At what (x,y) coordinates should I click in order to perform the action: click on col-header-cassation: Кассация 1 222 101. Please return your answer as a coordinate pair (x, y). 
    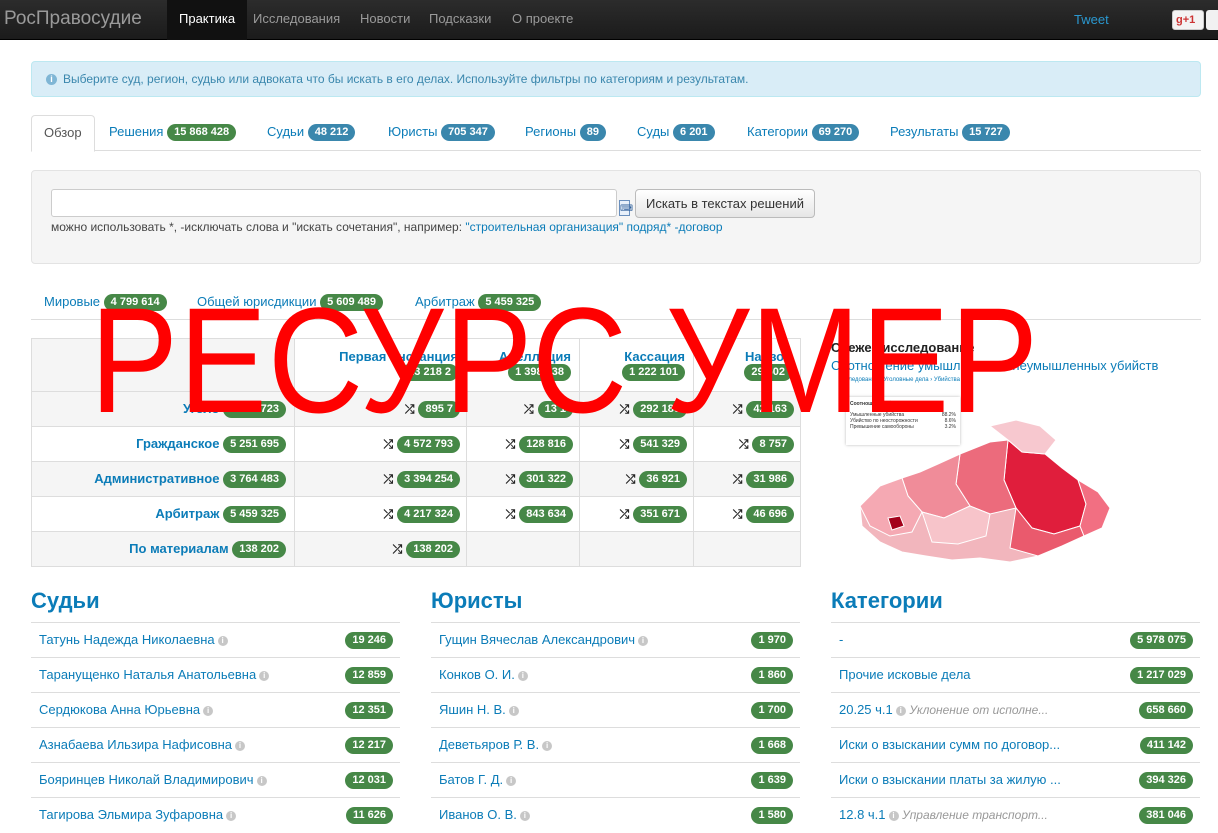
    Looking at the image, I should click on (637, 365).